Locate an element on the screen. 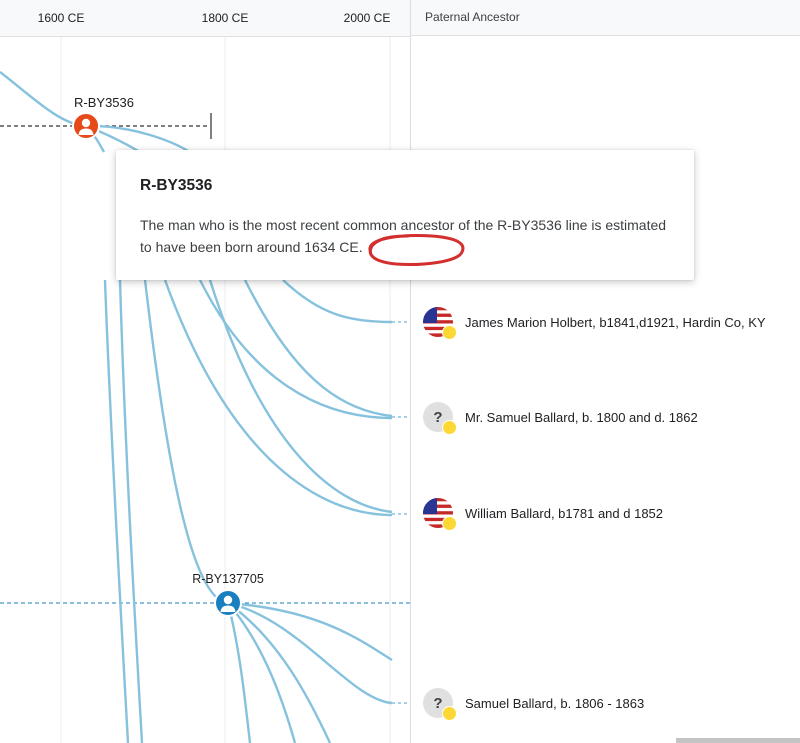 The height and width of the screenshot is (743, 800). ancestor-name: William Ballard, b1781 and d 1852 is located at coordinates (564, 513).